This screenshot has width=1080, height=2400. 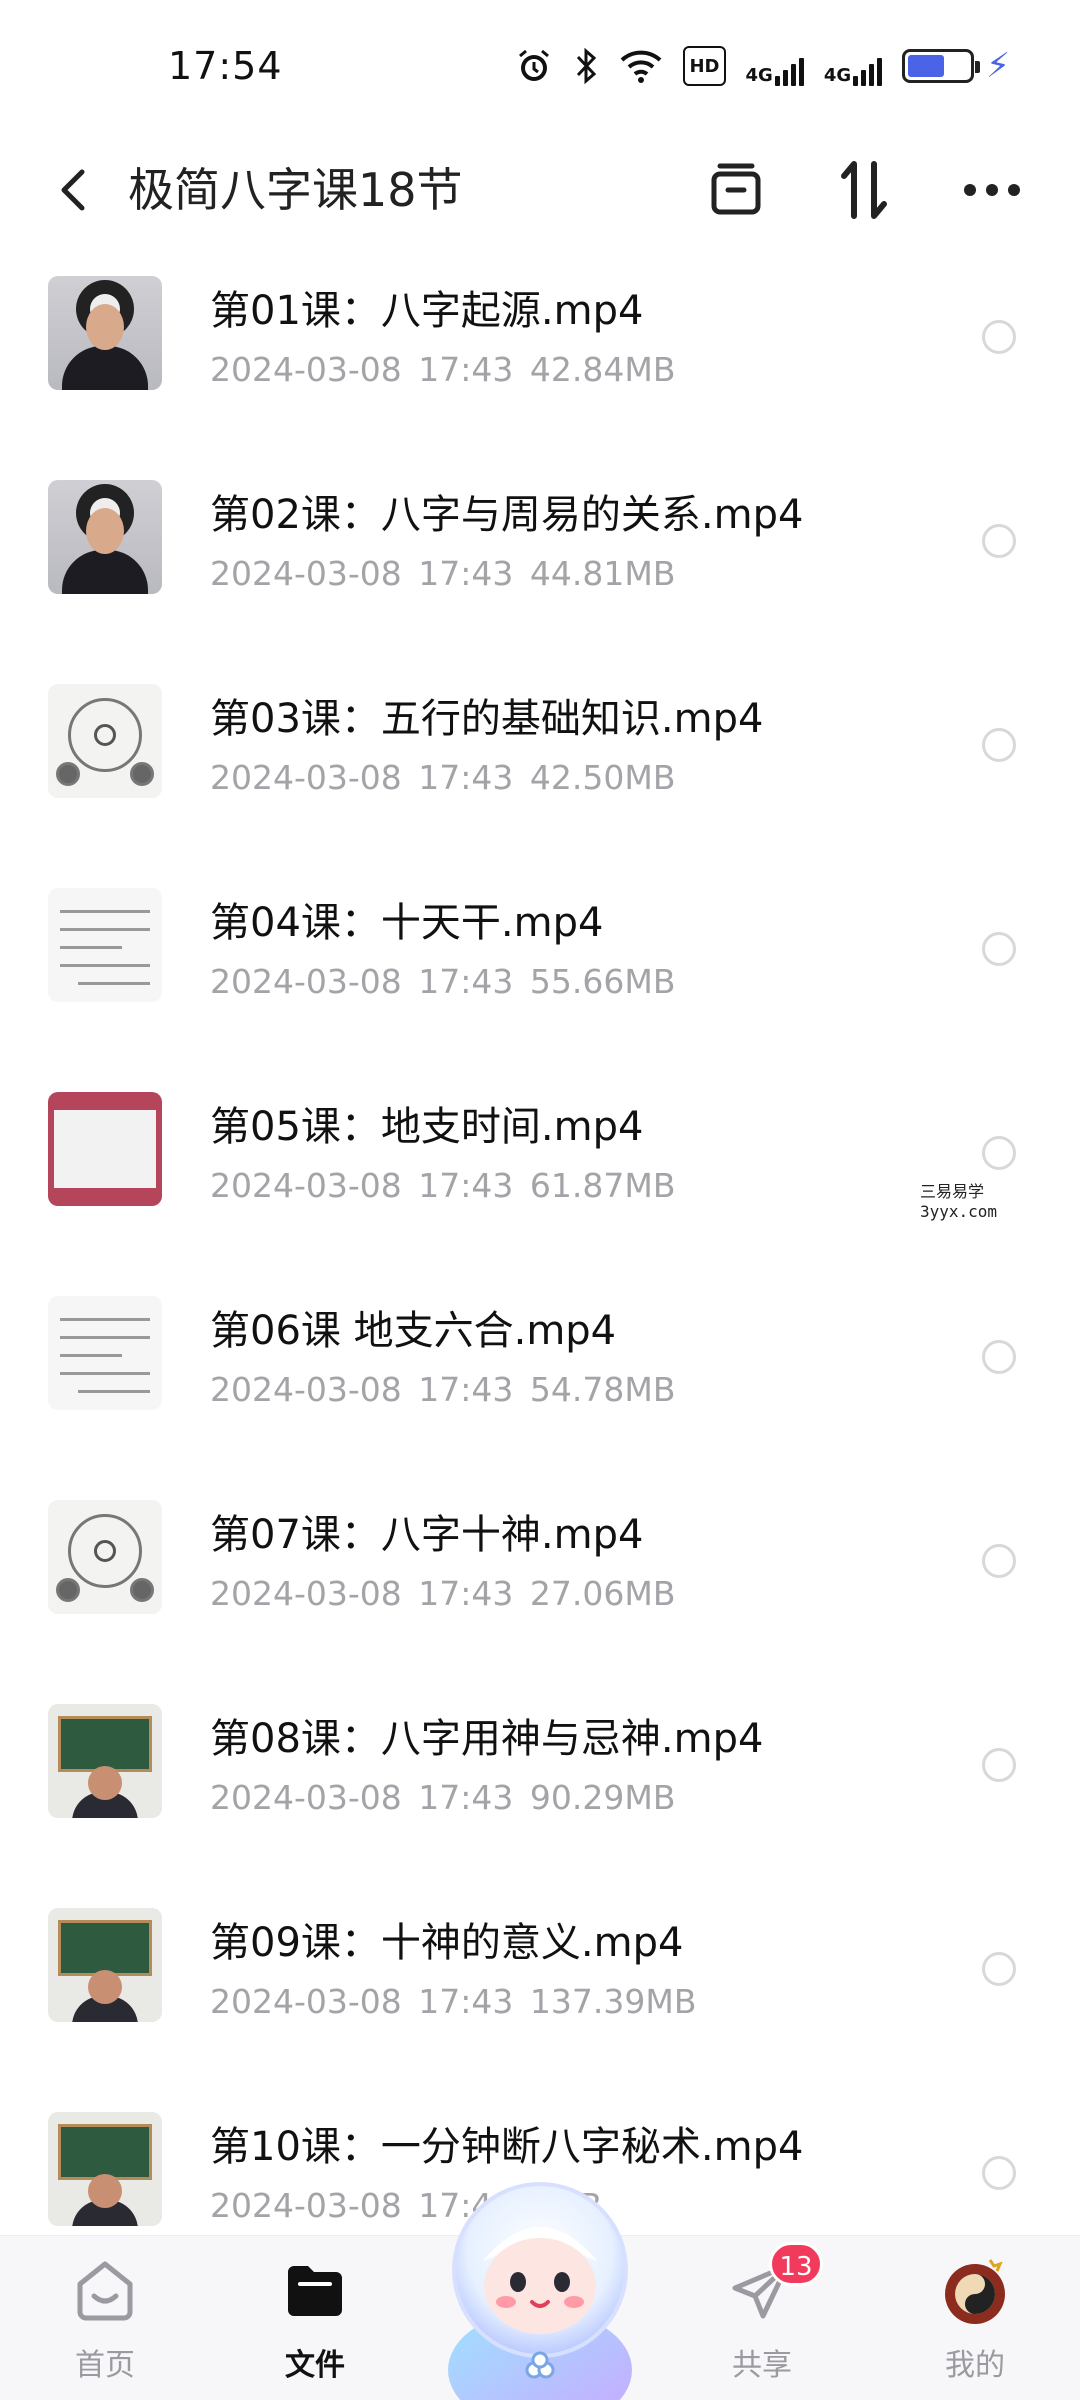 I want to click on file-size: 137.39MB, so click(x=613, y=2001).